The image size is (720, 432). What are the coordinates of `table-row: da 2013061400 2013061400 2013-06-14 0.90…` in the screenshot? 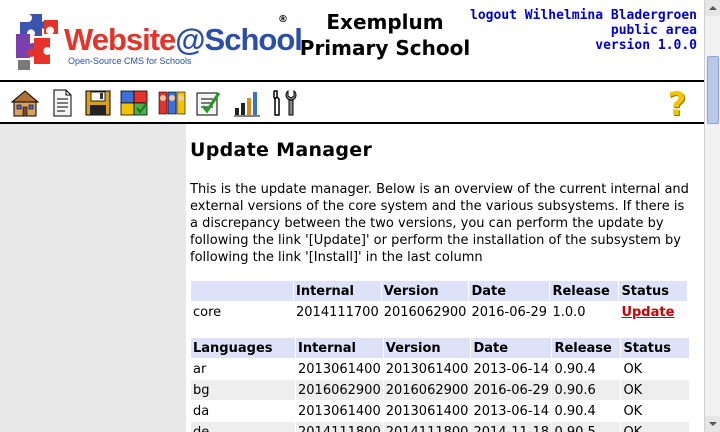 It's located at (440, 411).